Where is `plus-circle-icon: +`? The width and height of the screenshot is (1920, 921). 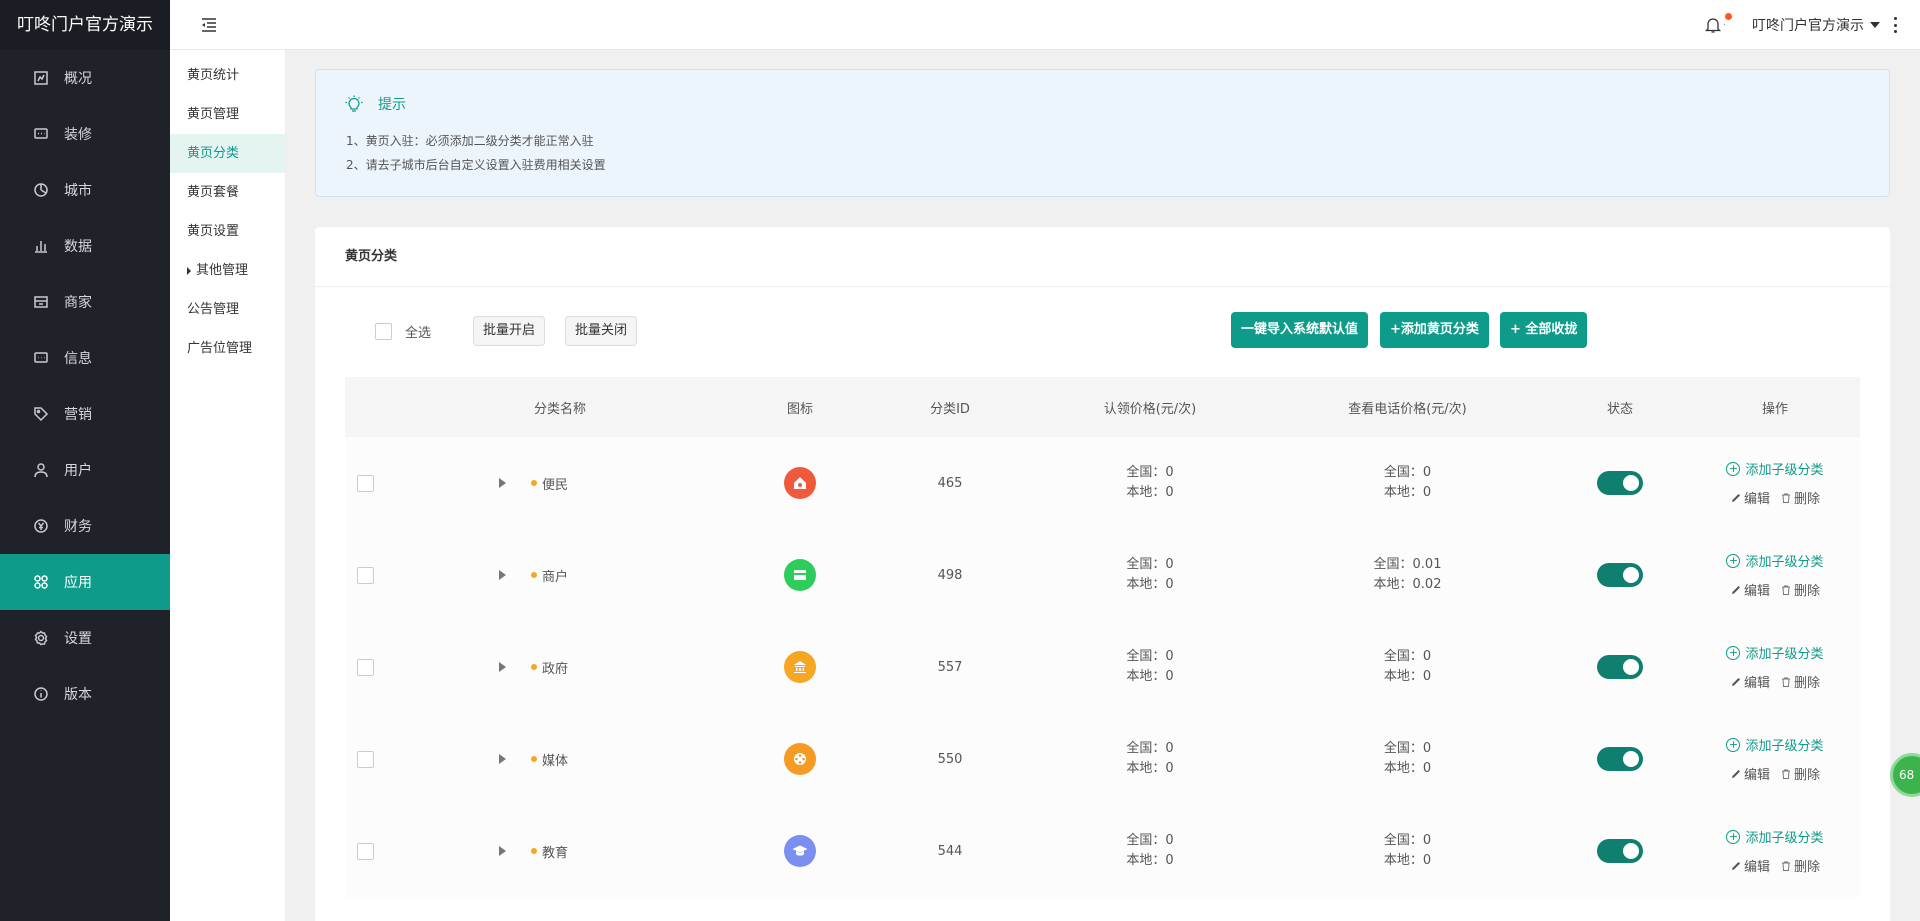
plus-circle-icon: + is located at coordinates (1733, 744).